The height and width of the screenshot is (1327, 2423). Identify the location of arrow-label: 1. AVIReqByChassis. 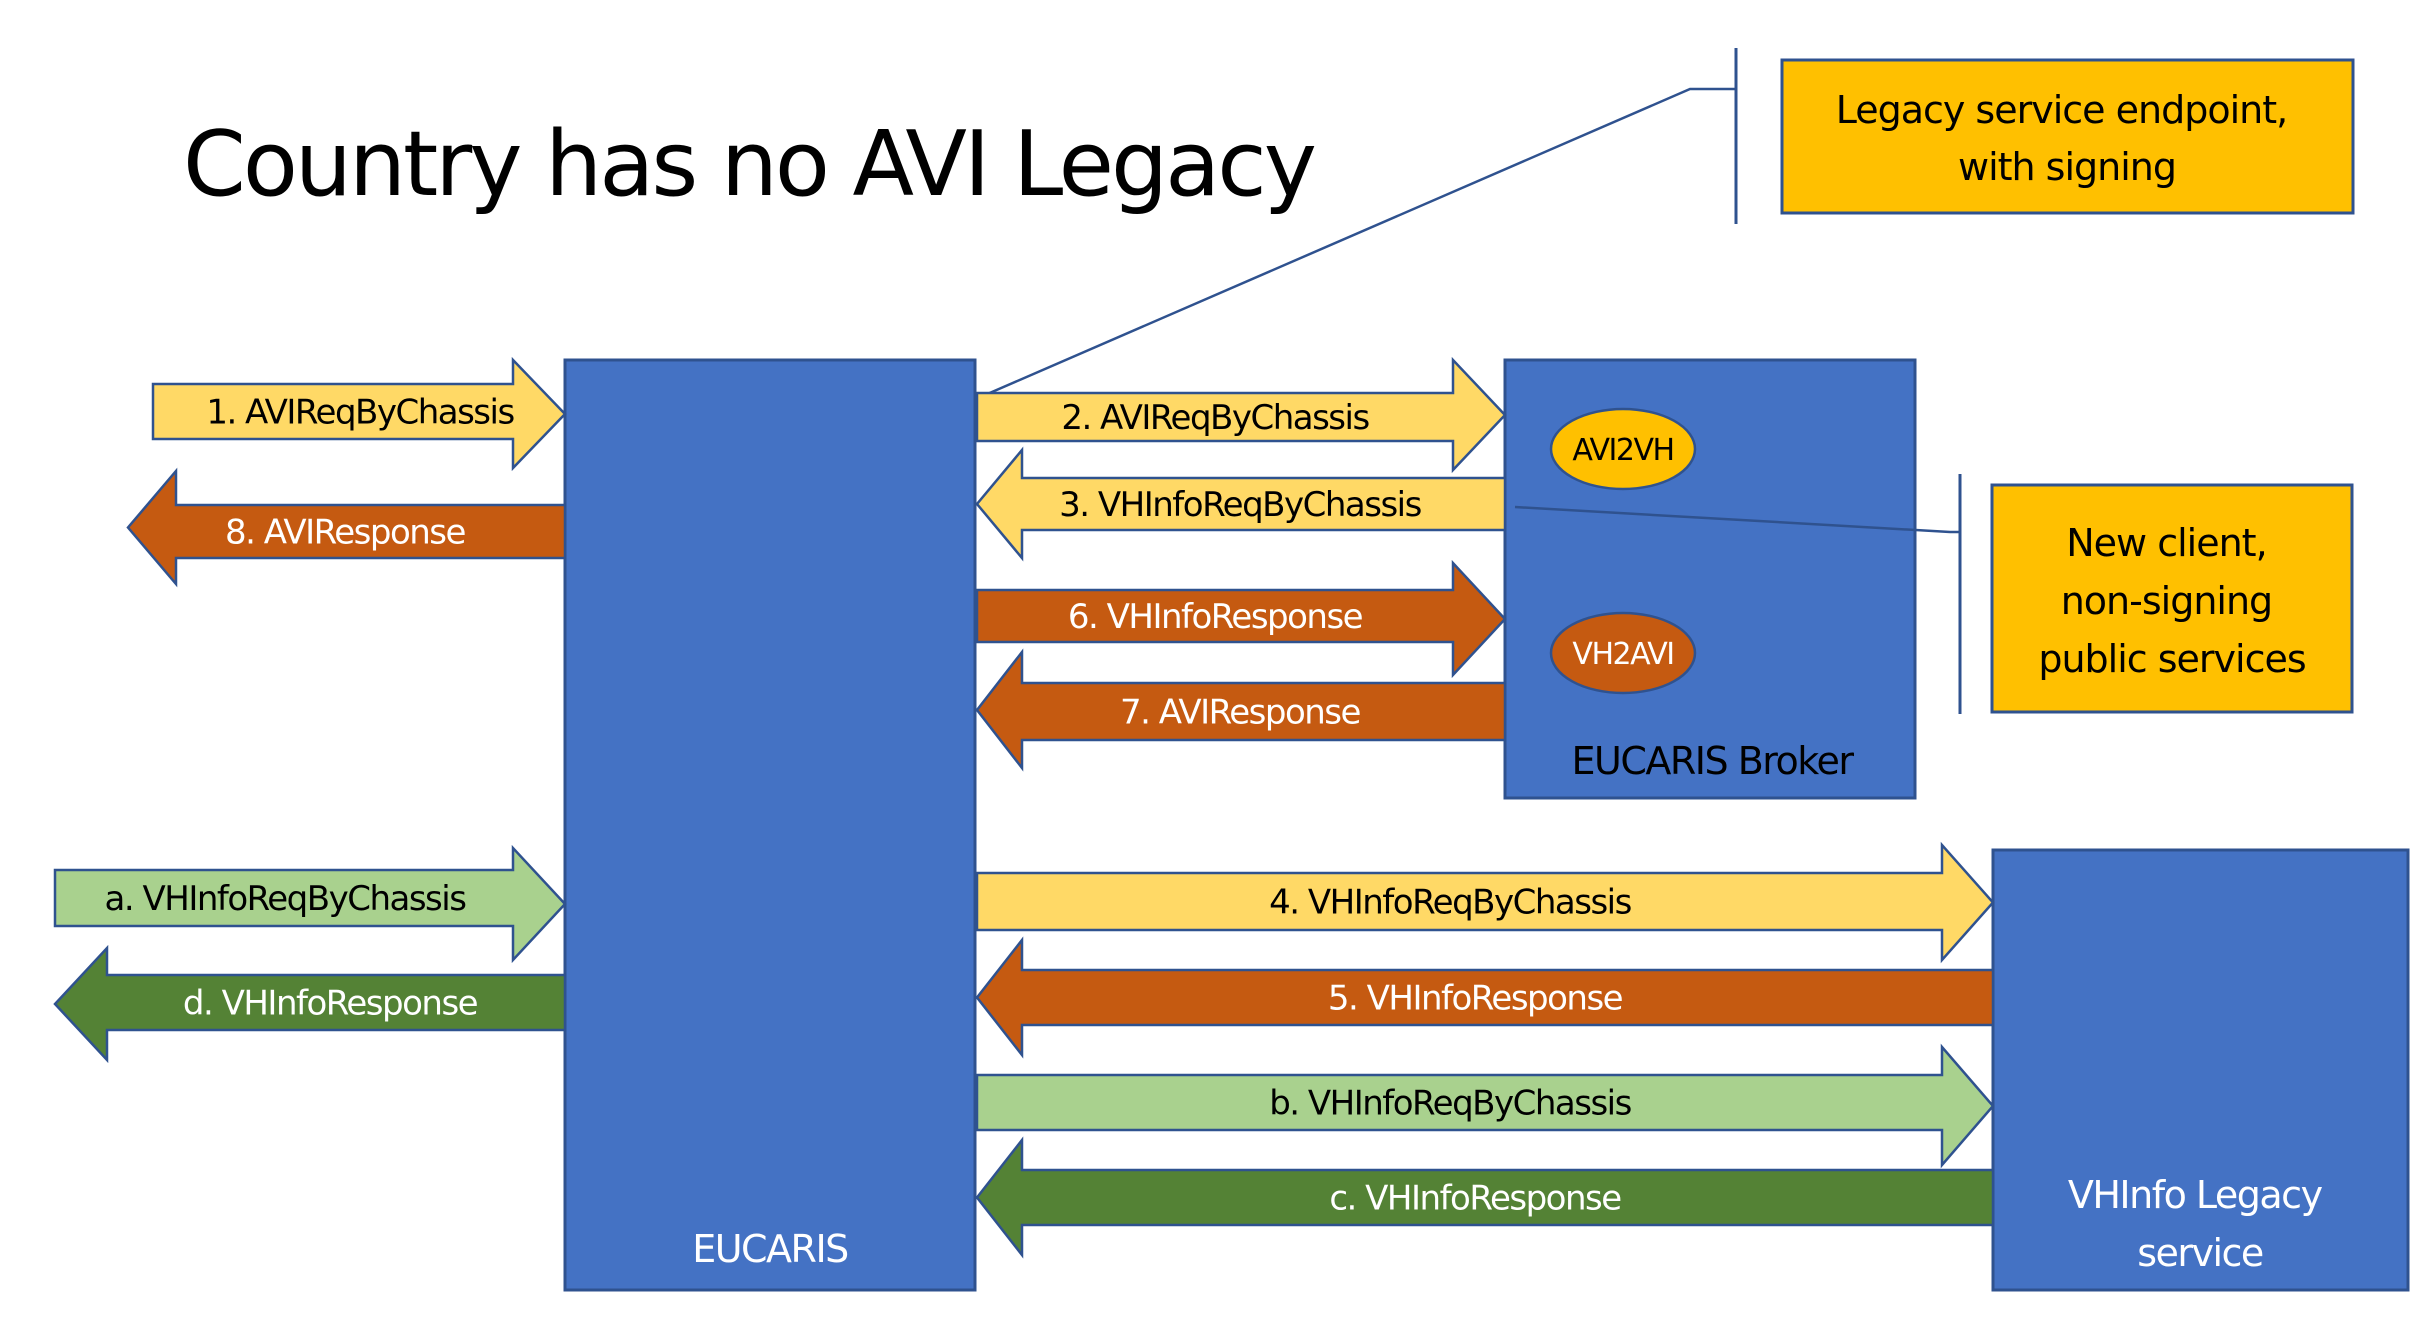
(360, 413).